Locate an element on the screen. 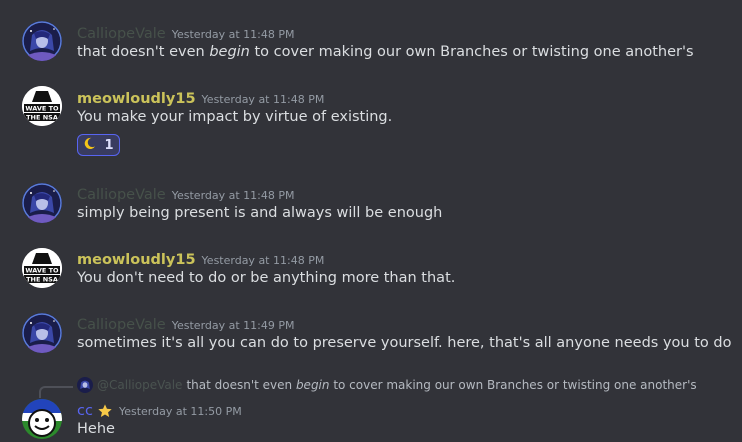 Image resolution: width=742 pixels, height=442 pixels. message-header: CalliopeVale Yesterday at 11:49 PM is located at coordinates (186, 323).